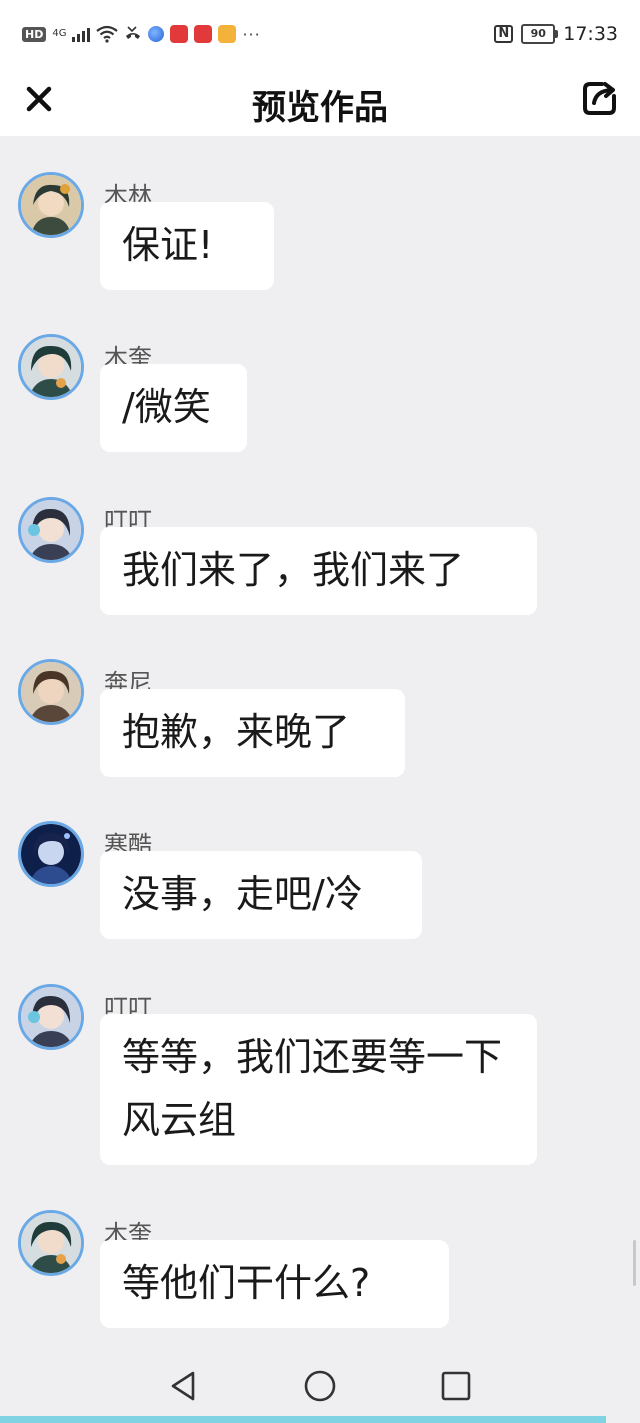 Image resolution: width=640 pixels, height=1423 pixels. What do you see at coordinates (320, 108) in the screenshot?
I see `page-title: 预览作品` at bounding box center [320, 108].